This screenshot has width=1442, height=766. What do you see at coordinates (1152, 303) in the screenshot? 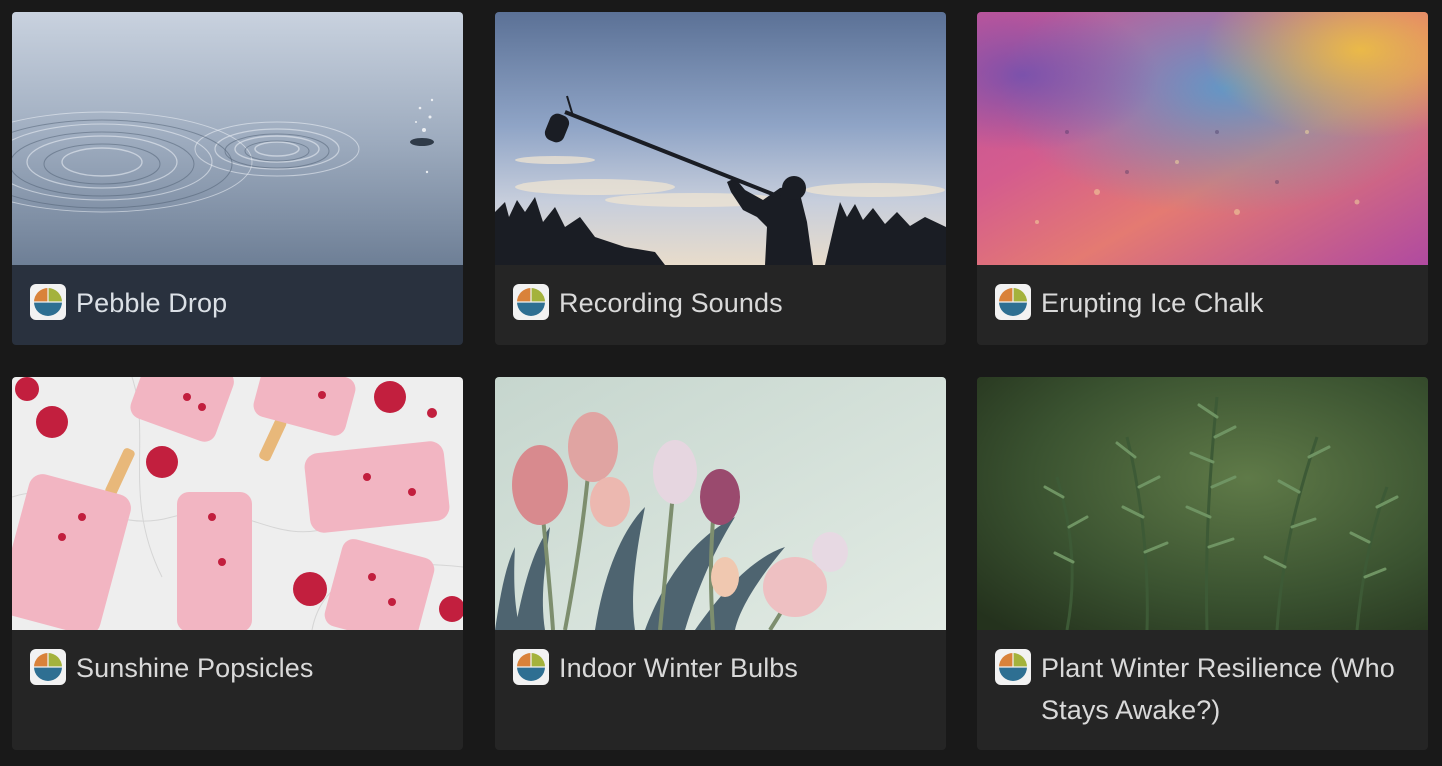
I see `card-title: Erupting Ice Chalk` at bounding box center [1152, 303].